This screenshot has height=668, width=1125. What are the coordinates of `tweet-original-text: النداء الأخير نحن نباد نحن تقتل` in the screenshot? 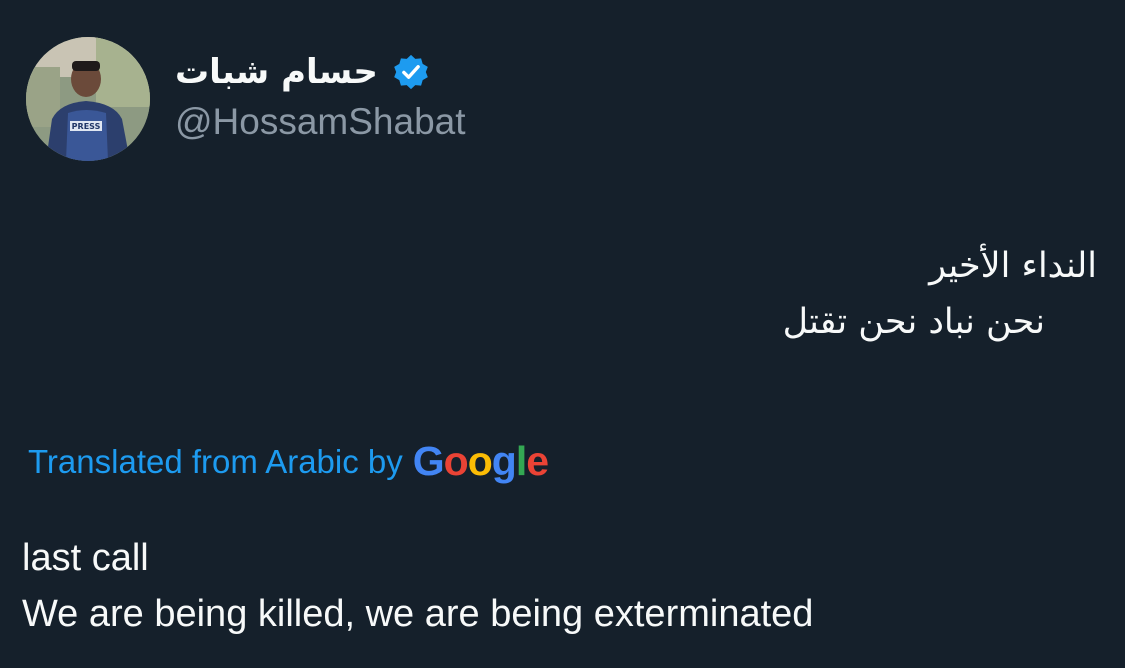 It's located at (747, 294).